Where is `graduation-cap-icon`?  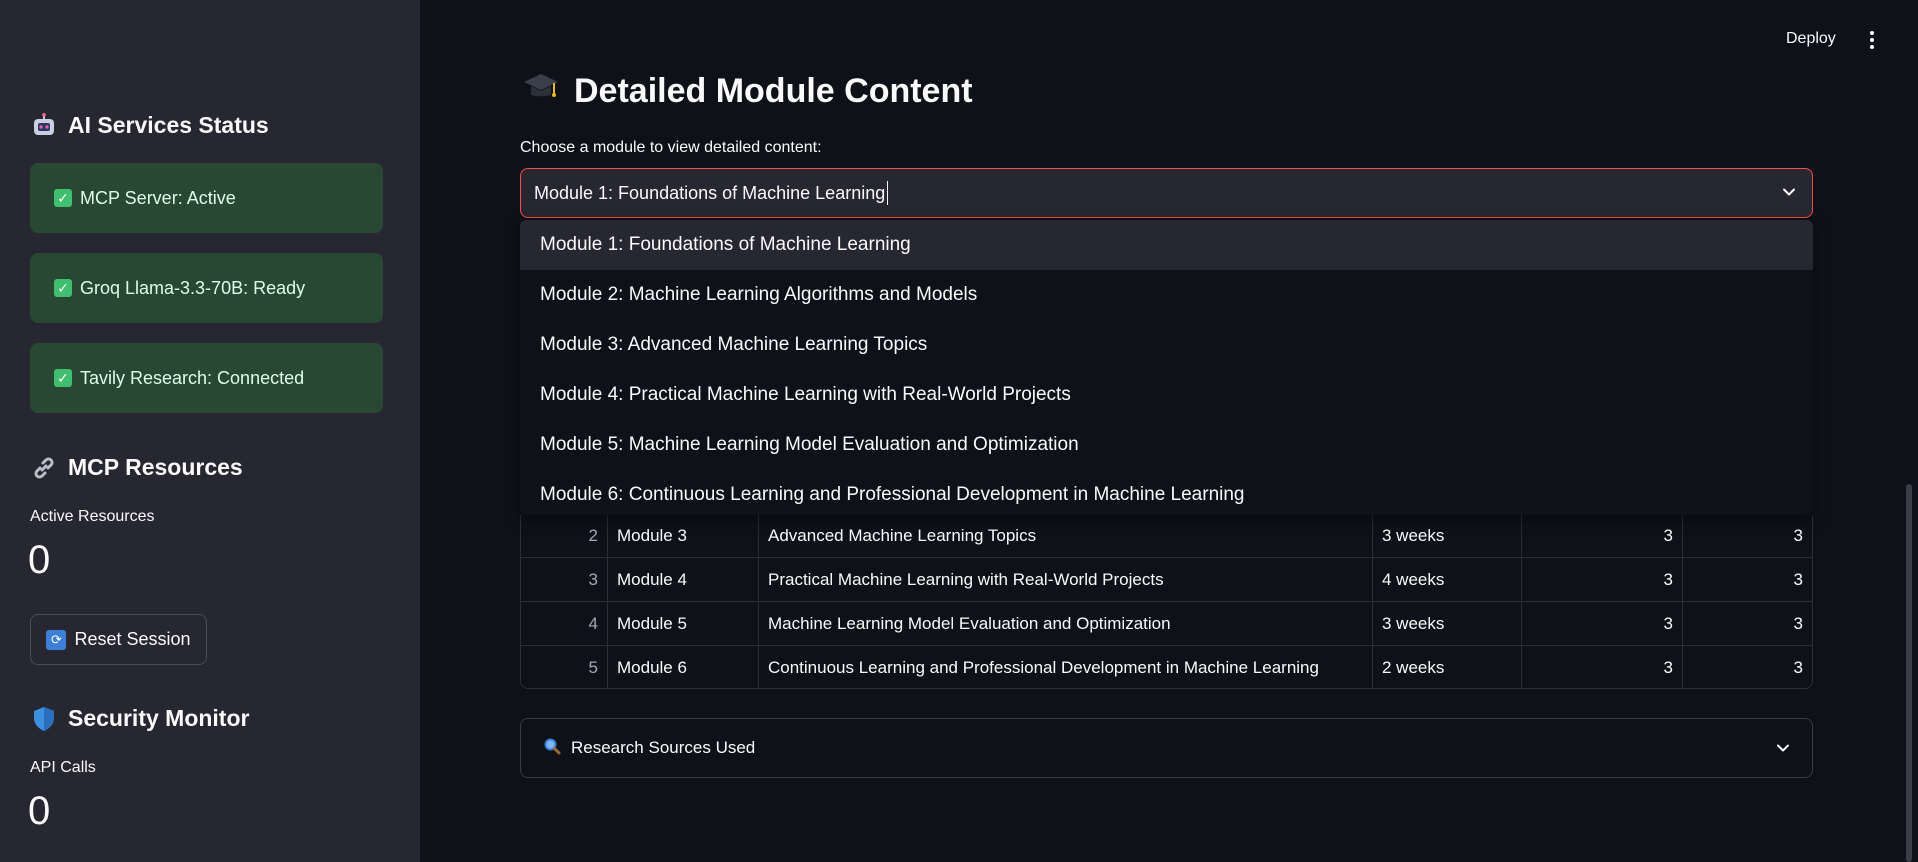
graduation-cap-icon is located at coordinates (541, 91).